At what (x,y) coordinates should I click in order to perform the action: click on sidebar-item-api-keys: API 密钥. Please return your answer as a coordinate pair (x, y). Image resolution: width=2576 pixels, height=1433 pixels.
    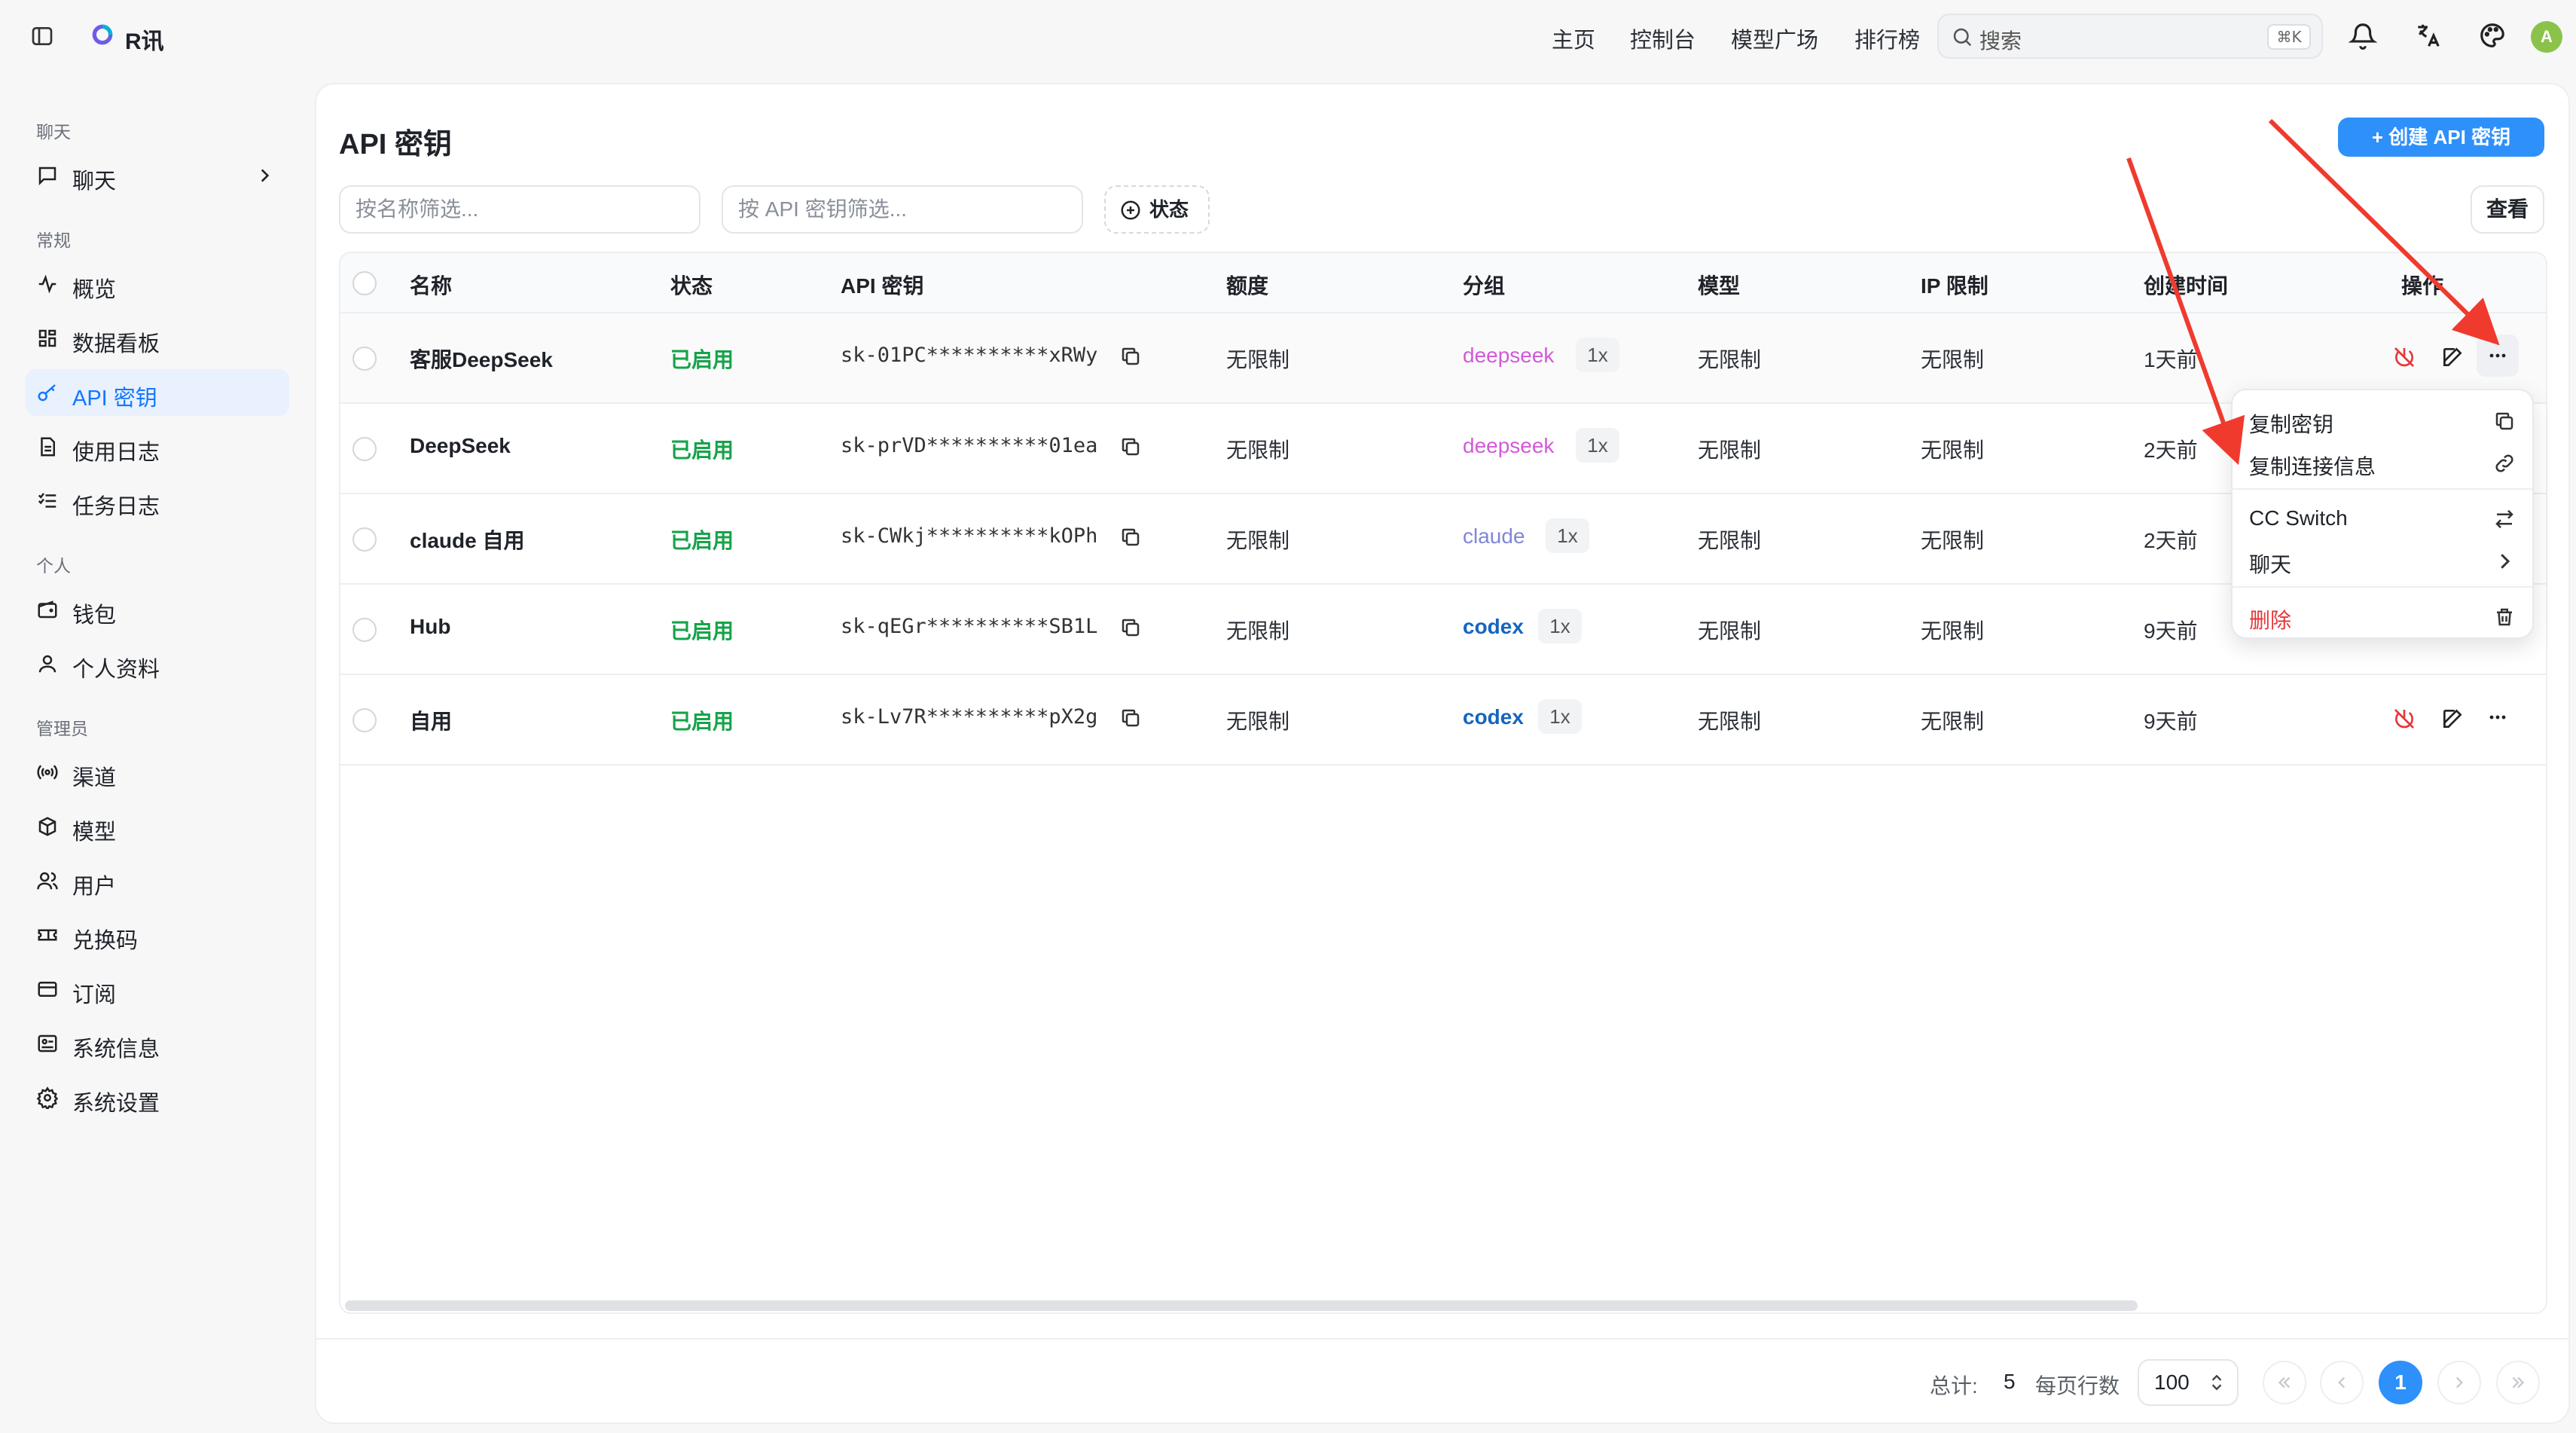
    Looking at the image, I should click on (157, 392).